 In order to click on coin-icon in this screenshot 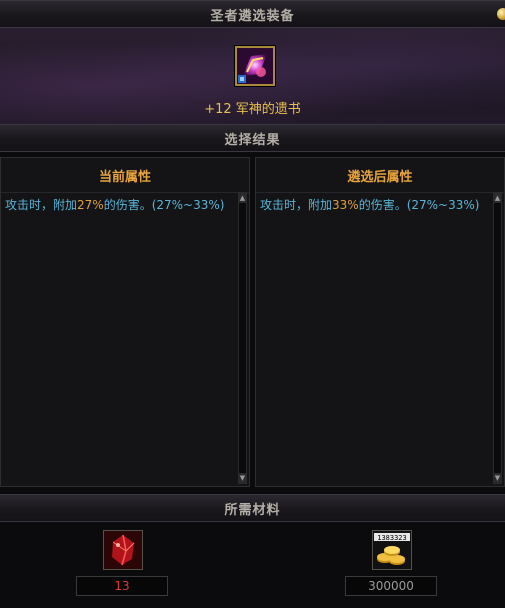, I will do `click(501, 14)`.